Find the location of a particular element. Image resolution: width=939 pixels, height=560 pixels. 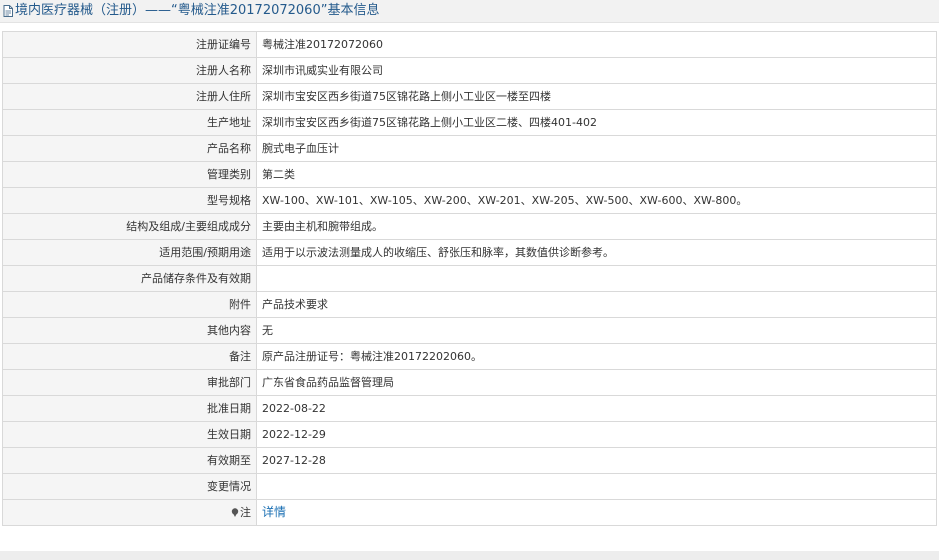

row-label: 生效日期 is located at coordinates (129, 434).